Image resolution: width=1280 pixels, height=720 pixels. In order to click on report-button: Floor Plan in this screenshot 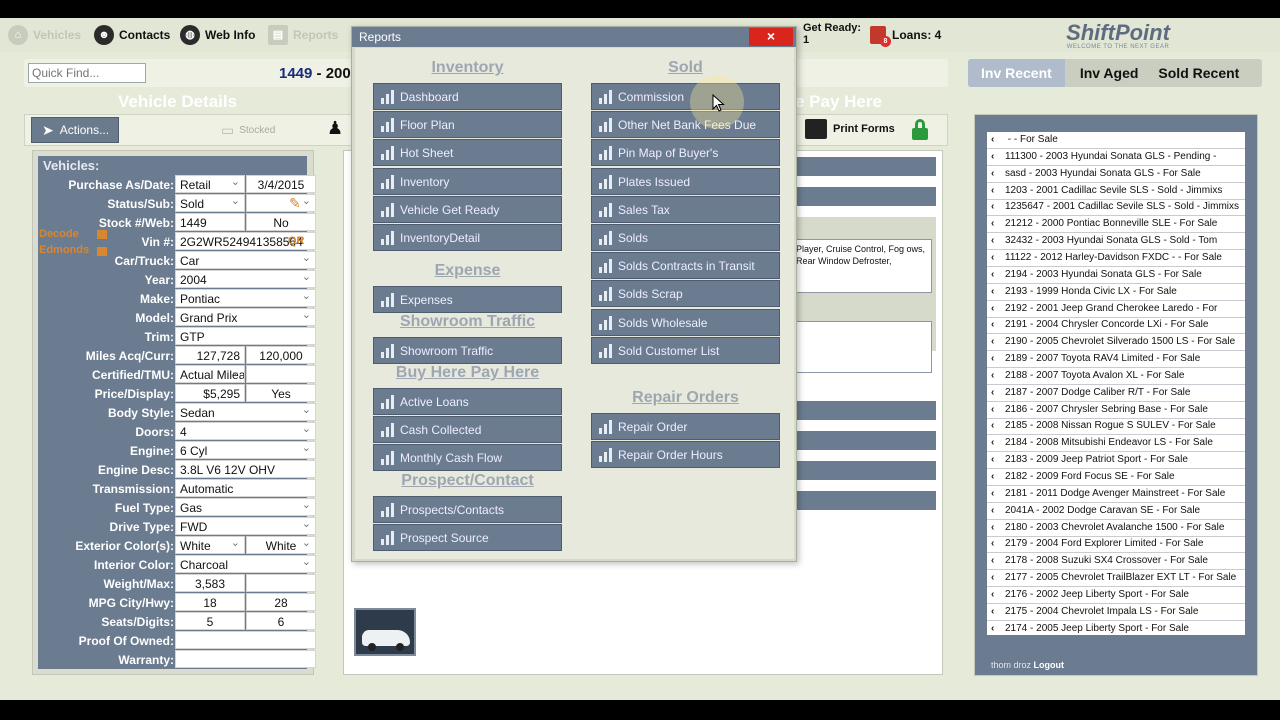, I will do `click(467, 124)`.